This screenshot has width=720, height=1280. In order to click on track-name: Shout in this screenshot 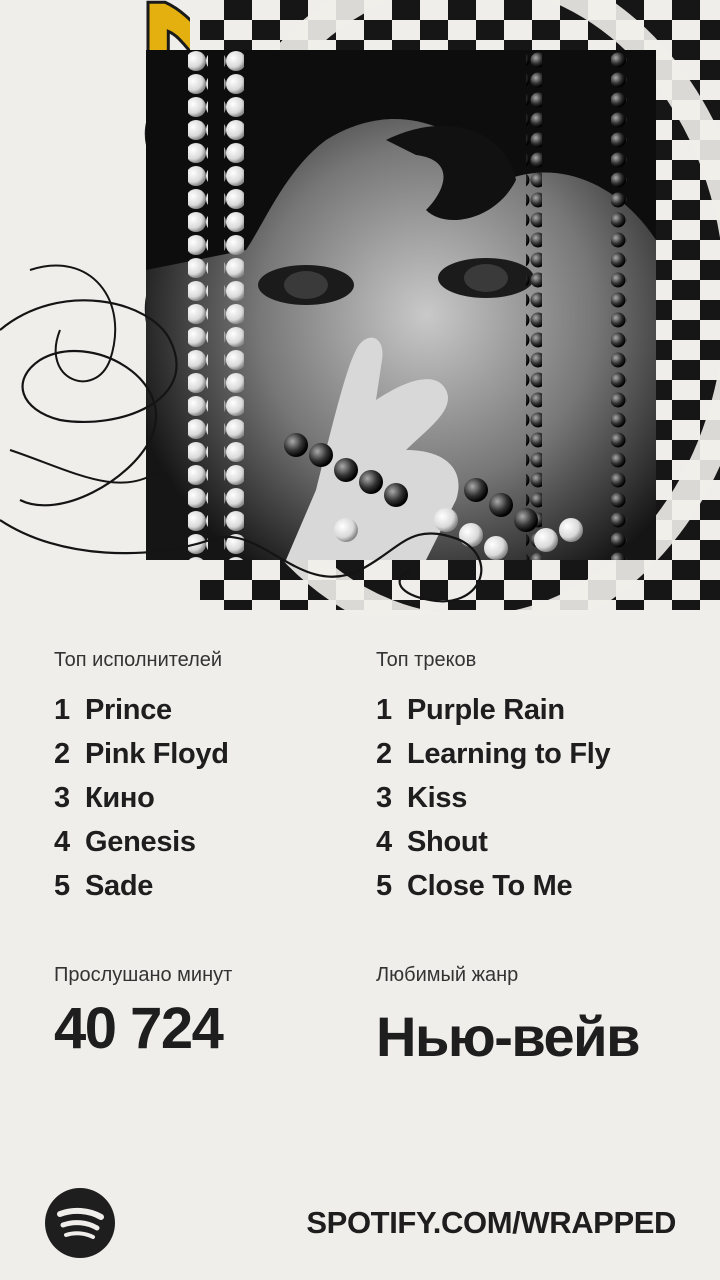, I will do `click(447, 842)`.